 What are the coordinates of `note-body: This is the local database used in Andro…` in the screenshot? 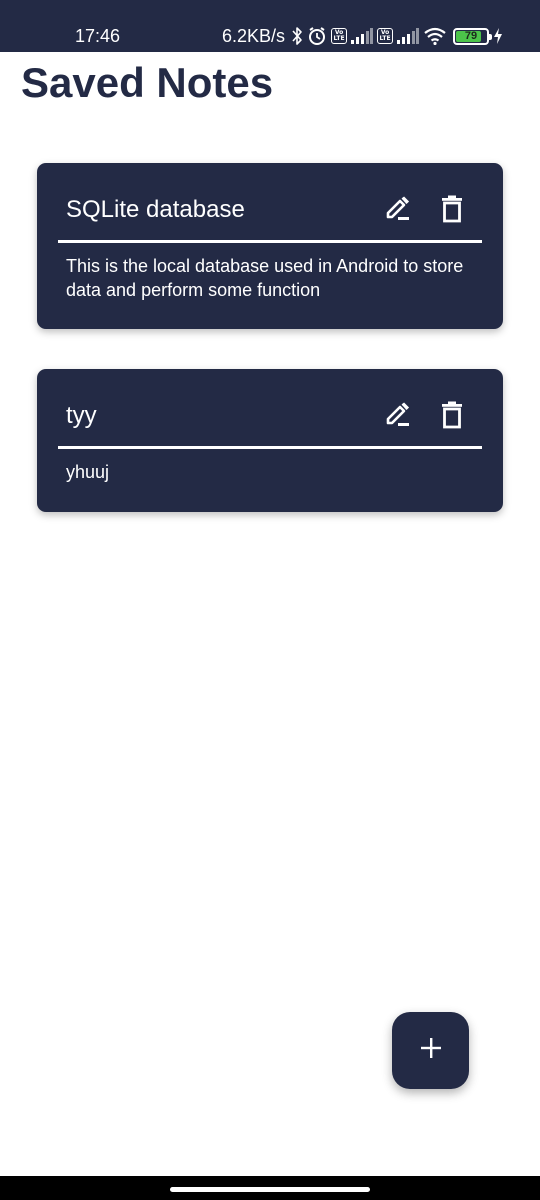 It's located at (265, 278).